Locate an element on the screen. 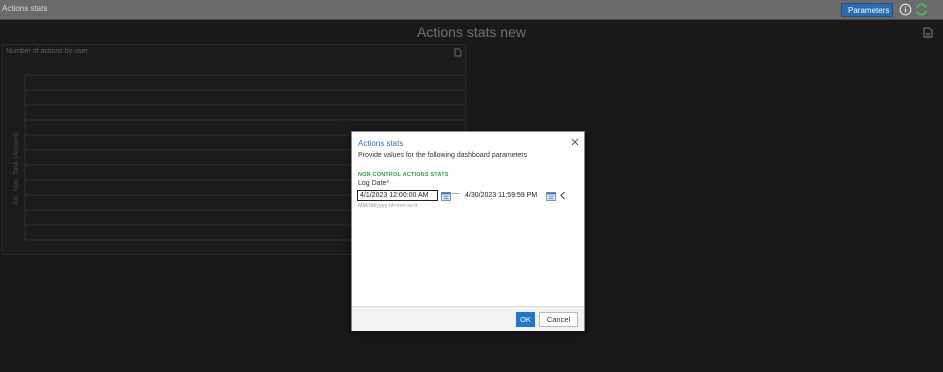  parameters-button: Parameters is located at coordinates (867, 10).